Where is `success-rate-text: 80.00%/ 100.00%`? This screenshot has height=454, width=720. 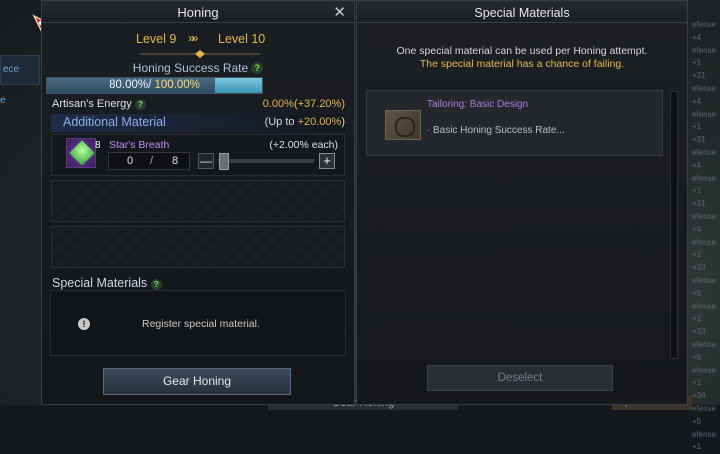
success-rate-text: 80.00%/ 100.00% is located at coordinates (154, 85).